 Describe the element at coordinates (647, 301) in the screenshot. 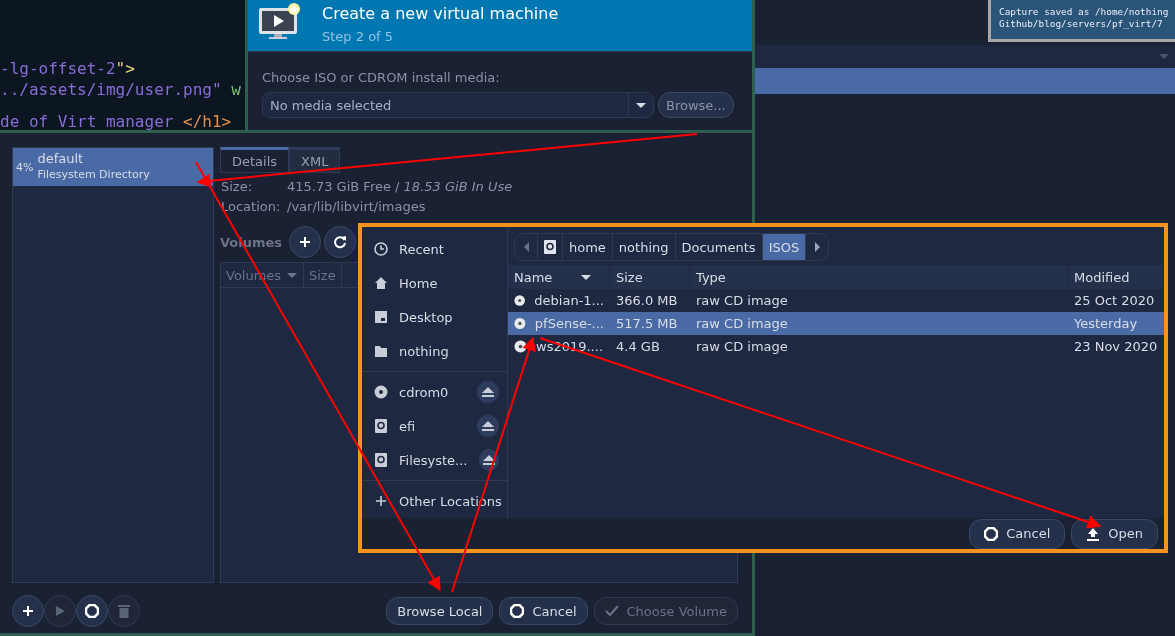

I see `file-size: 366.0 MB` at that location.